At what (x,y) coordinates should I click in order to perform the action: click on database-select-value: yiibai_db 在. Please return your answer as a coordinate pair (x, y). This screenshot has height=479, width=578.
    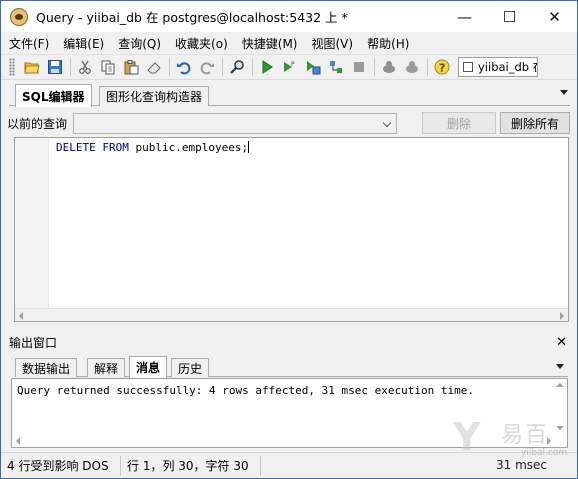
    Looking at the image, I should click on (508, 67).